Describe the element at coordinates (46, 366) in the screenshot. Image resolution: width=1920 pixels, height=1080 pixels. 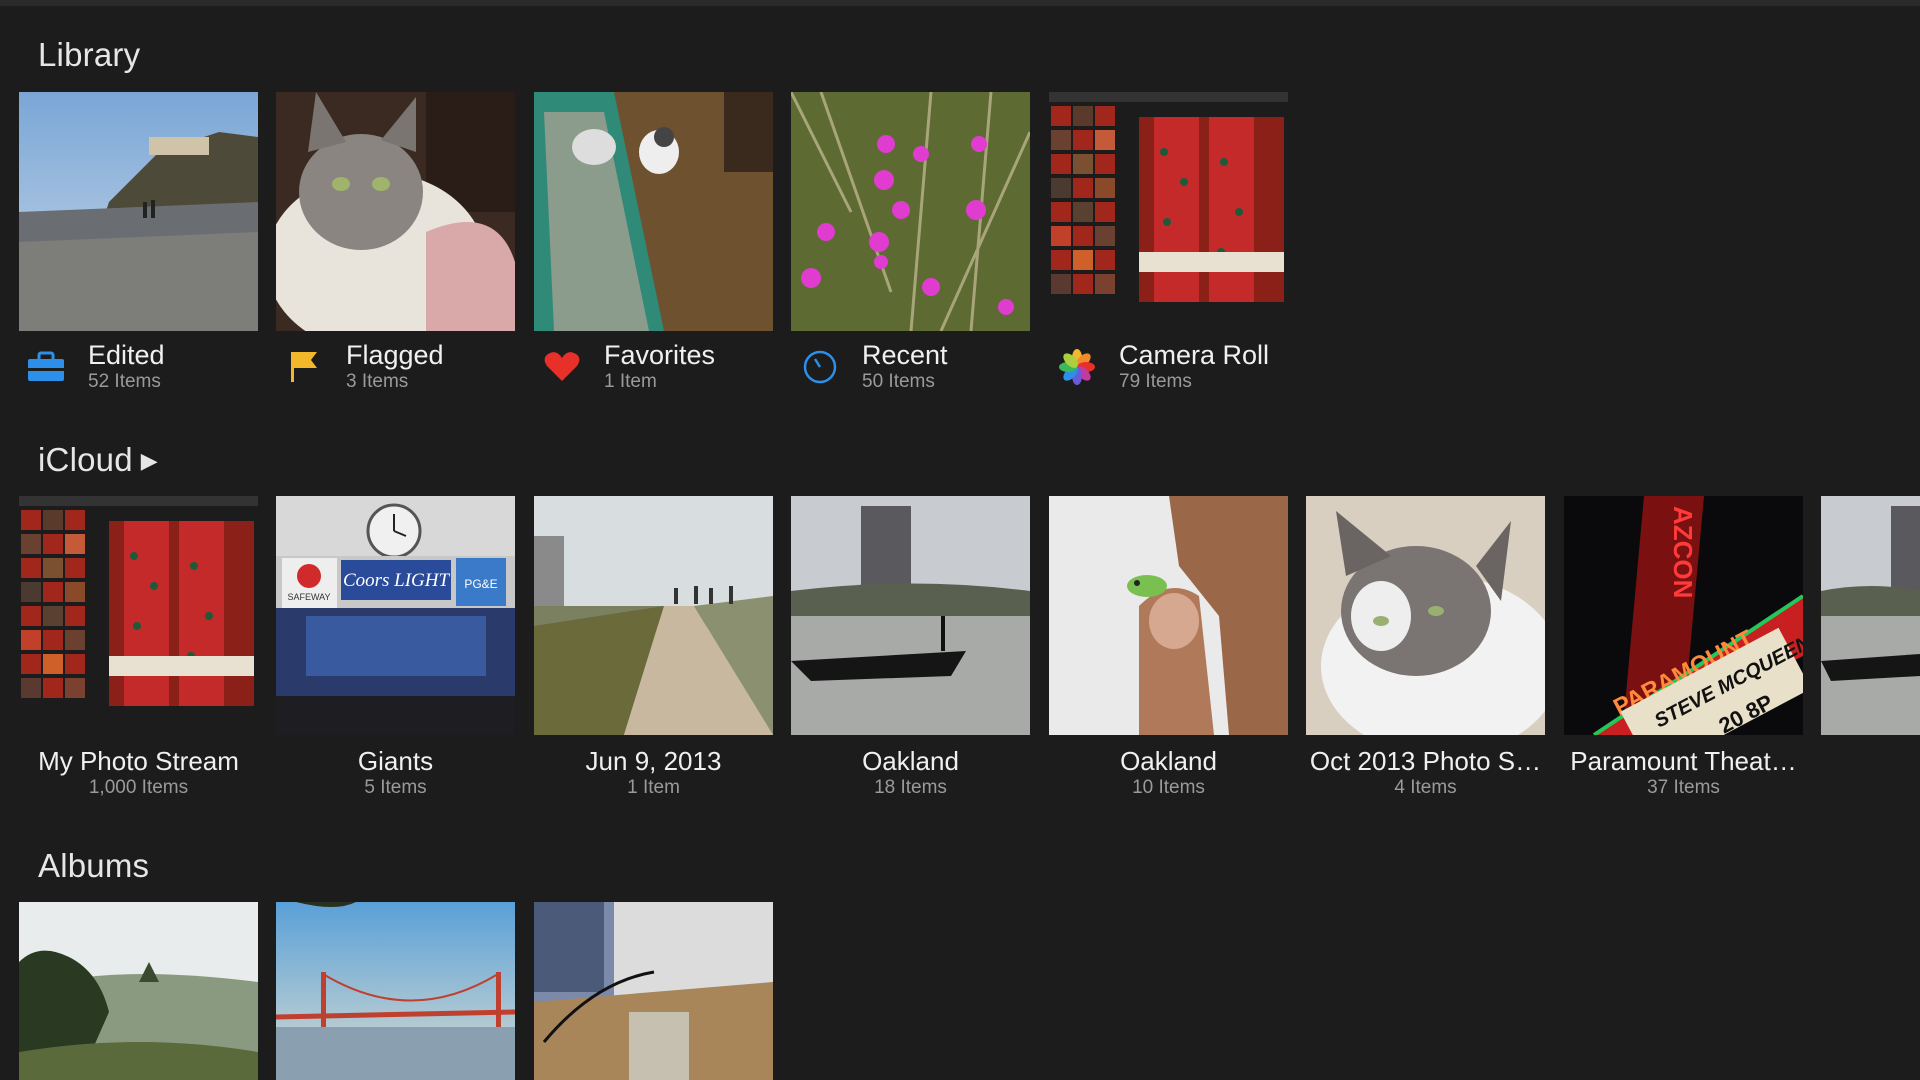
I see `toolbox-icon` at that location.